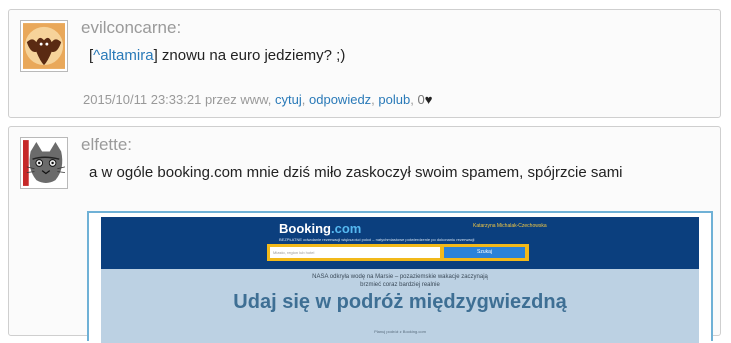  What do you see at coordinates (320, 228) in the screenshot?
I see `booking-logo: Booking.com` at bounding box center [320, 228].